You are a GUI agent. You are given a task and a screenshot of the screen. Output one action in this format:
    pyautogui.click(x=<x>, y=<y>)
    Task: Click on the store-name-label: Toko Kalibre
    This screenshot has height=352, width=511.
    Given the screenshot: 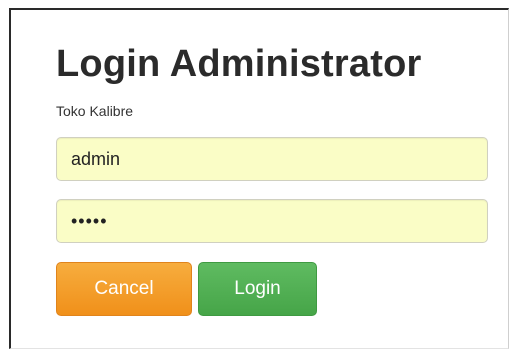 What is the action you would take?
    pyautogui.click(x=95, y=111)
    